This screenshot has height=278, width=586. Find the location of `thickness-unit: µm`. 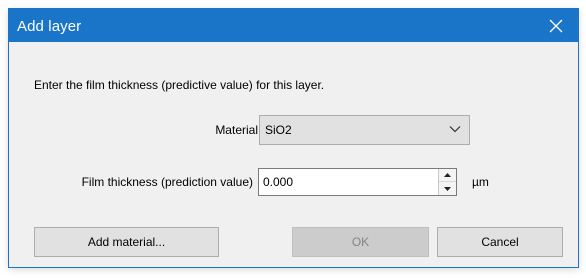

thickness-unit: µm is located at coordinates (480, 182).